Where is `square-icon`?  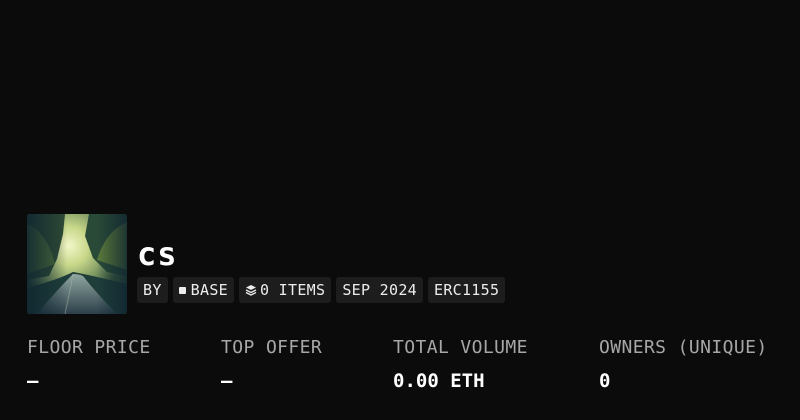 square-icon is located at coordinates (182, 290).